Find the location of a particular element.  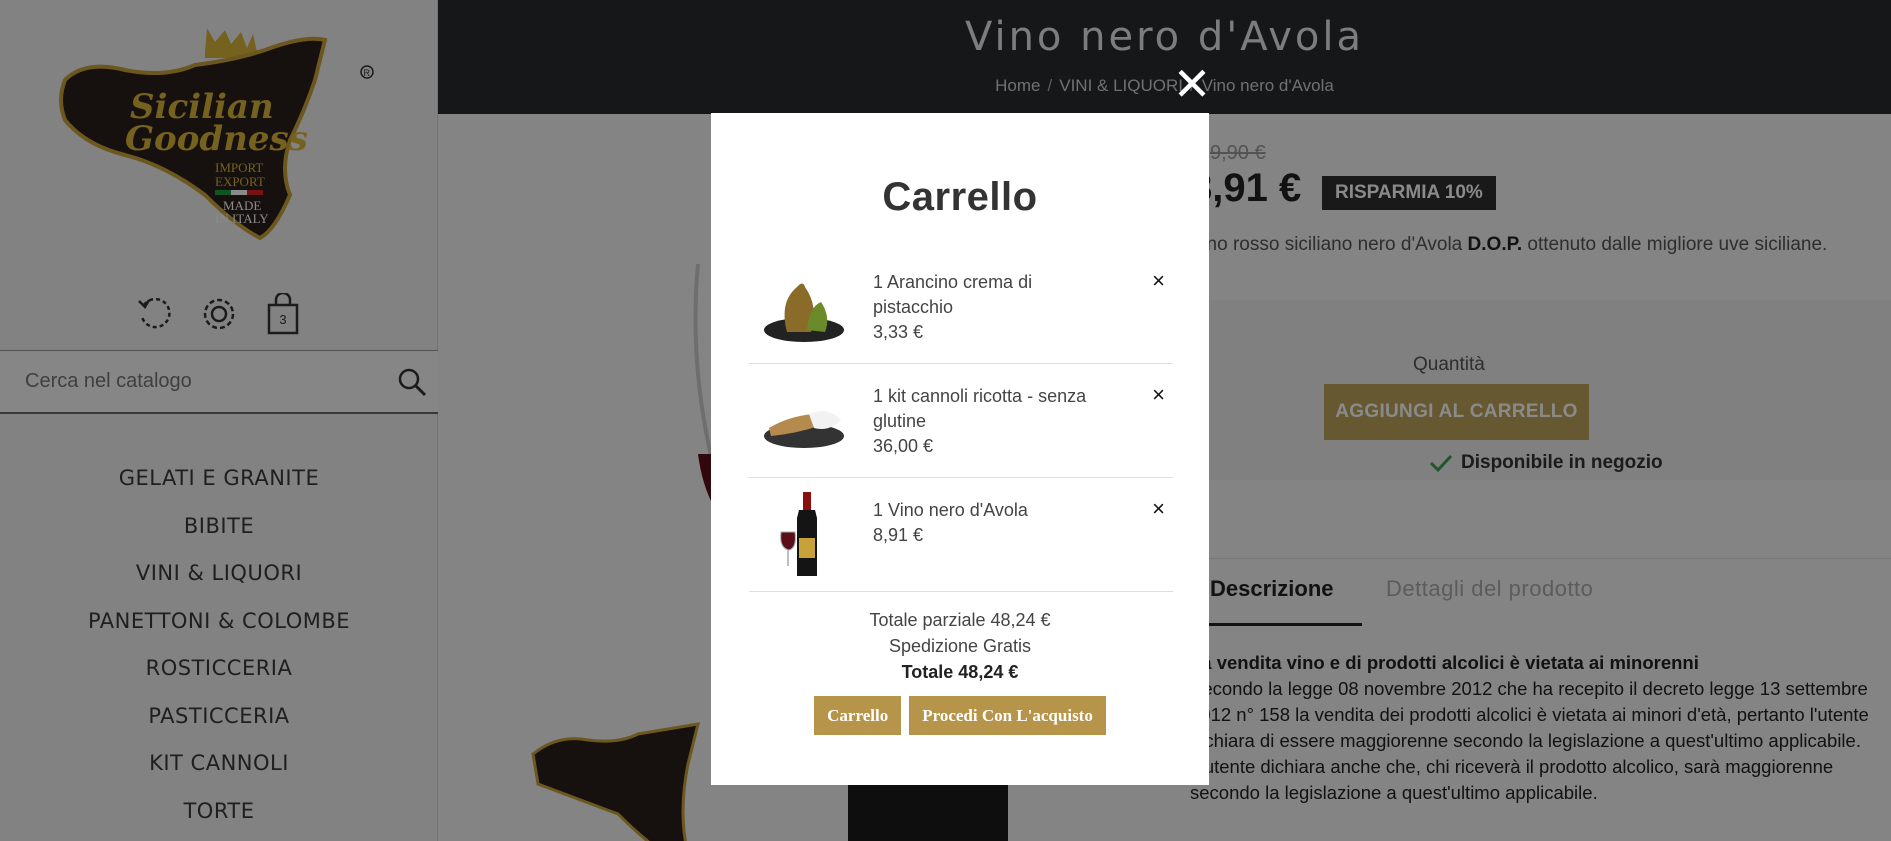

cart-item-name: 1 Arancino crema di pistacchio 3,33 € is located at coordinates (993, 307).